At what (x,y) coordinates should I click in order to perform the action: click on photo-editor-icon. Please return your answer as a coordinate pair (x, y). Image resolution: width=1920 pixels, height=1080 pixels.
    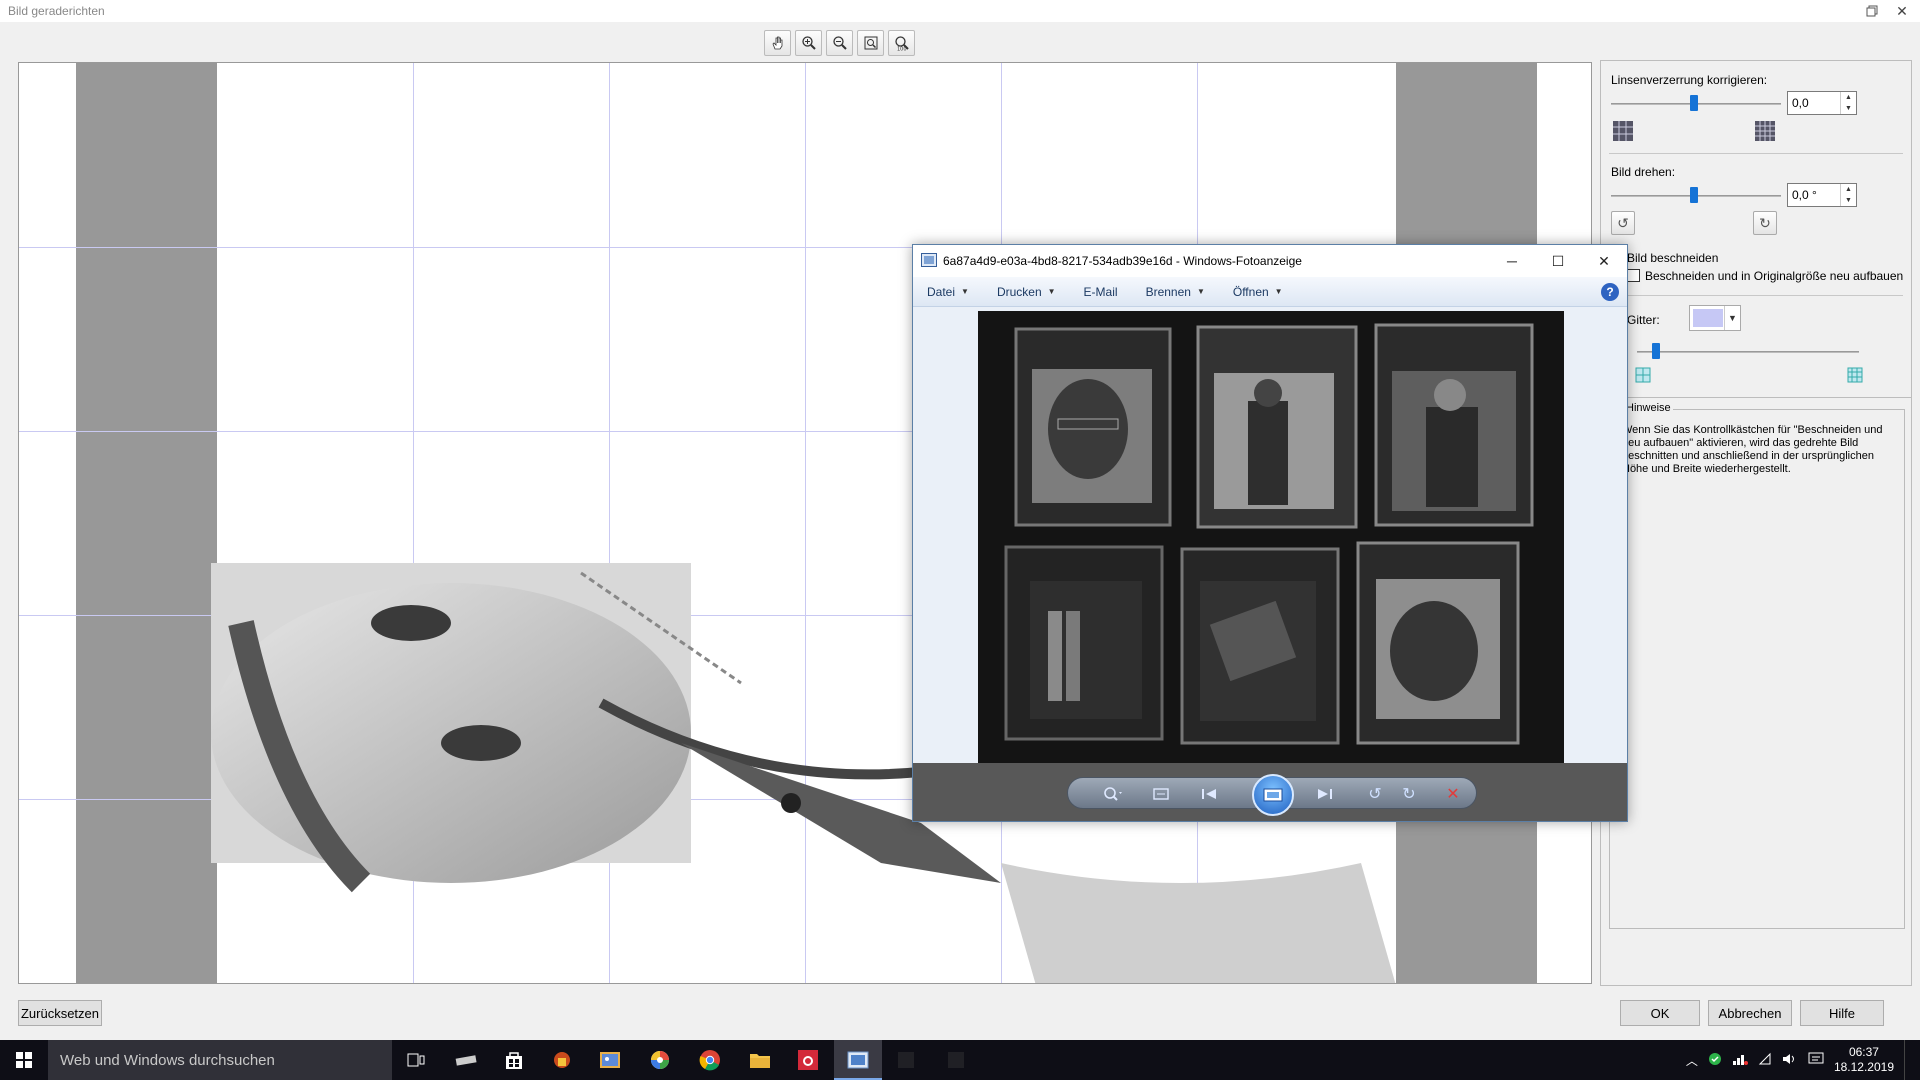
    Looking at the image, I should click on (808, 1060).